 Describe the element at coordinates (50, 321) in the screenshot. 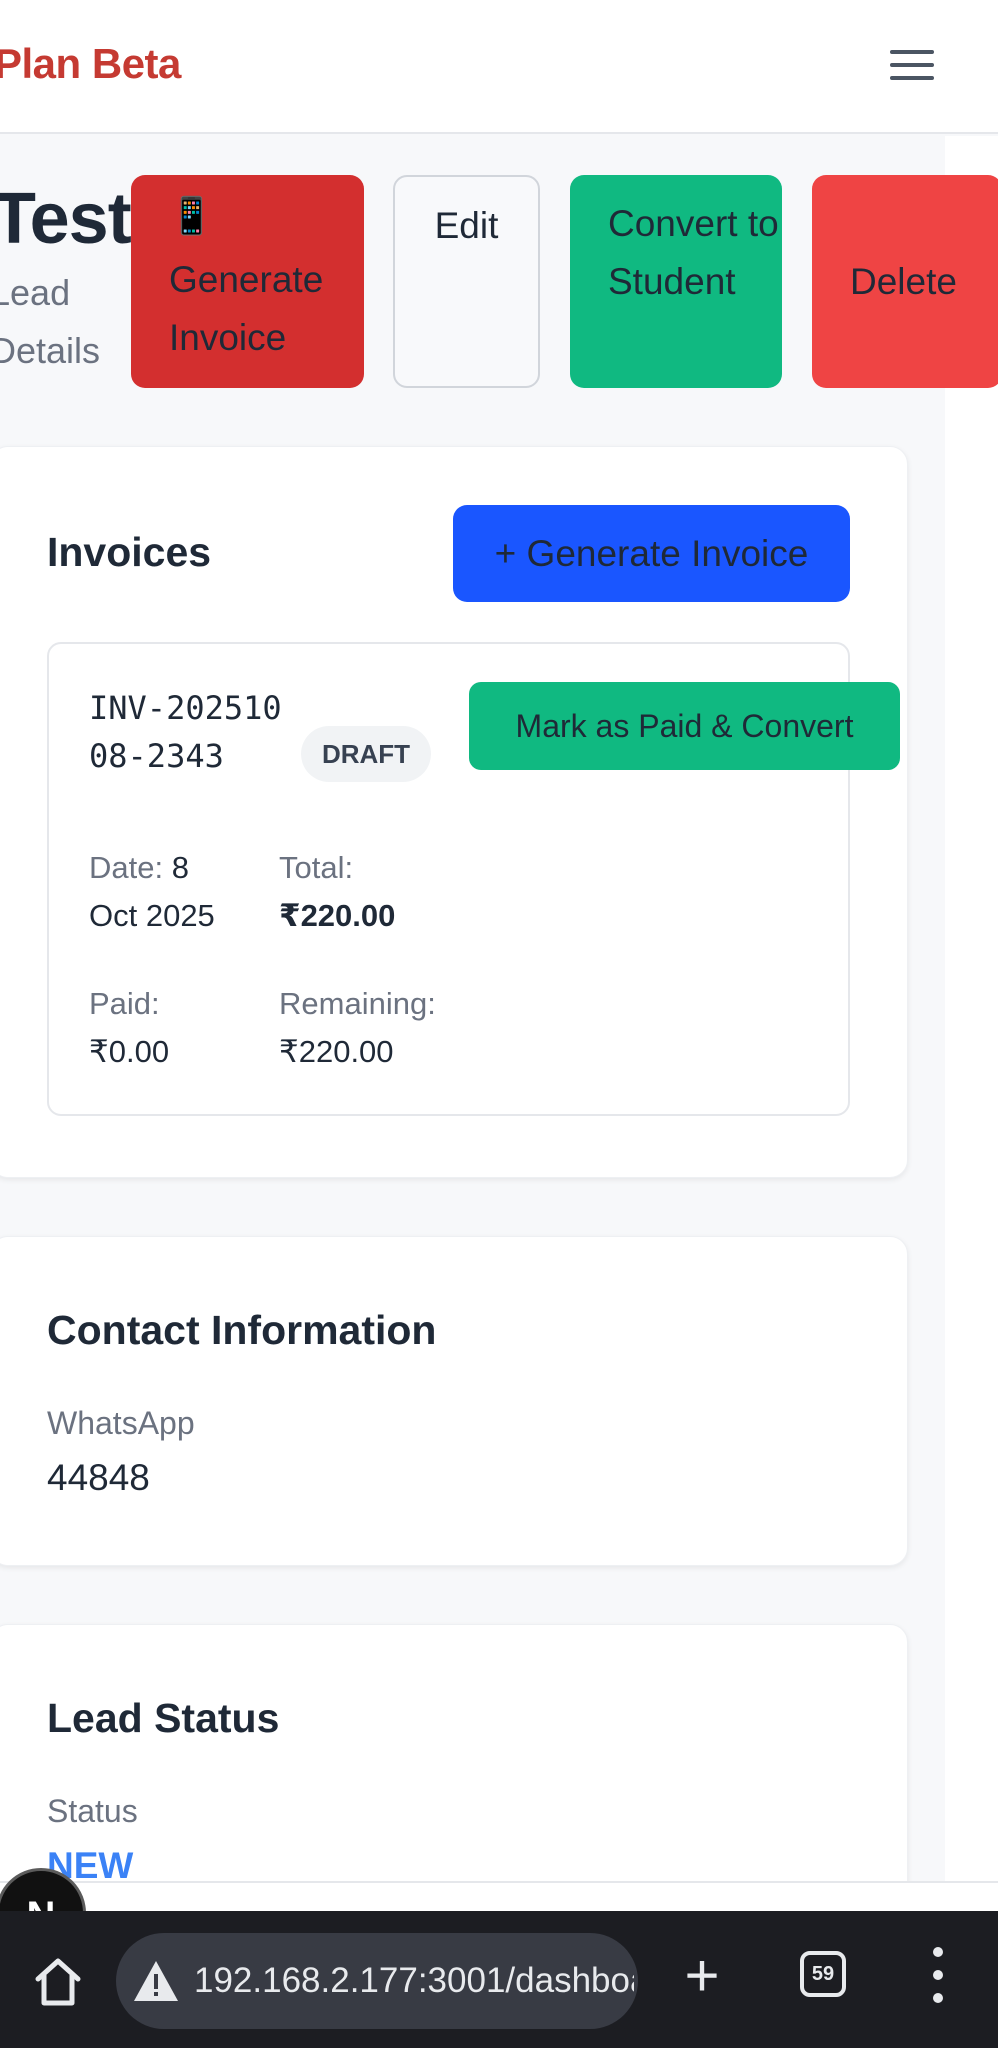

I see `lead-subtitle: Lead Details` at that location.